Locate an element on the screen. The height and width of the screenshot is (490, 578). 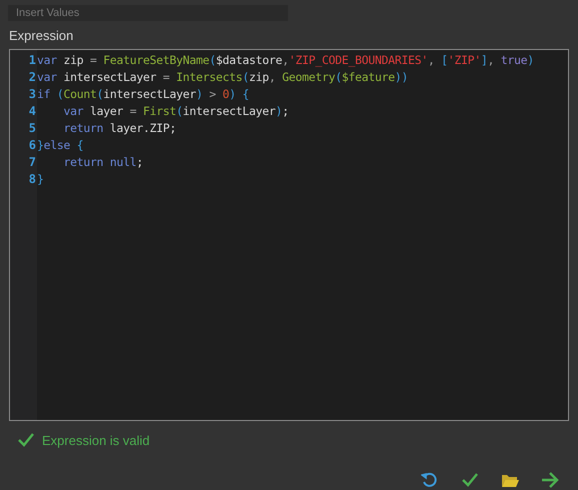
code-line: return layer.ZIP; is located at coordinates (120, 128).